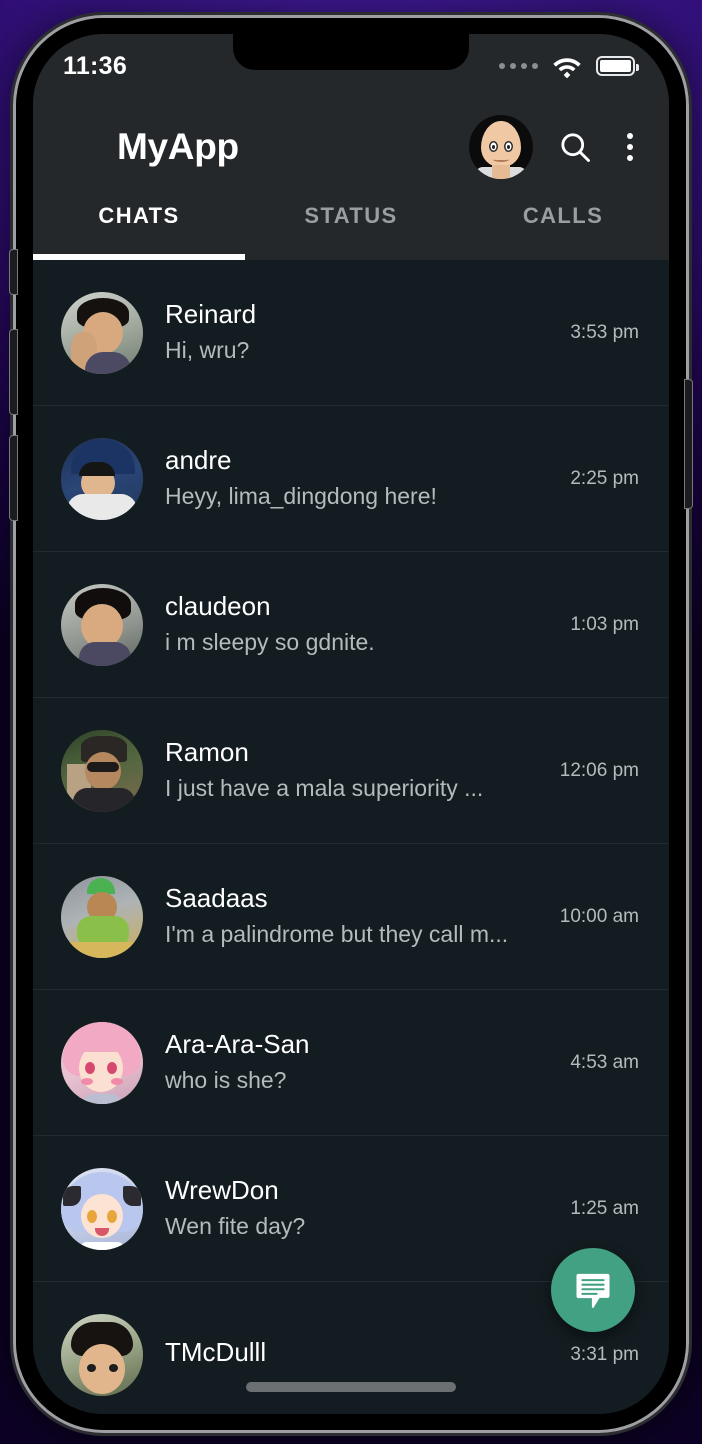 This screenshot has width=702, height=1444. Describe the element at coordinates (356, 1063) in the screenshot. I see `chat-row-text: Ara-Ara-San who is she?` at that location.